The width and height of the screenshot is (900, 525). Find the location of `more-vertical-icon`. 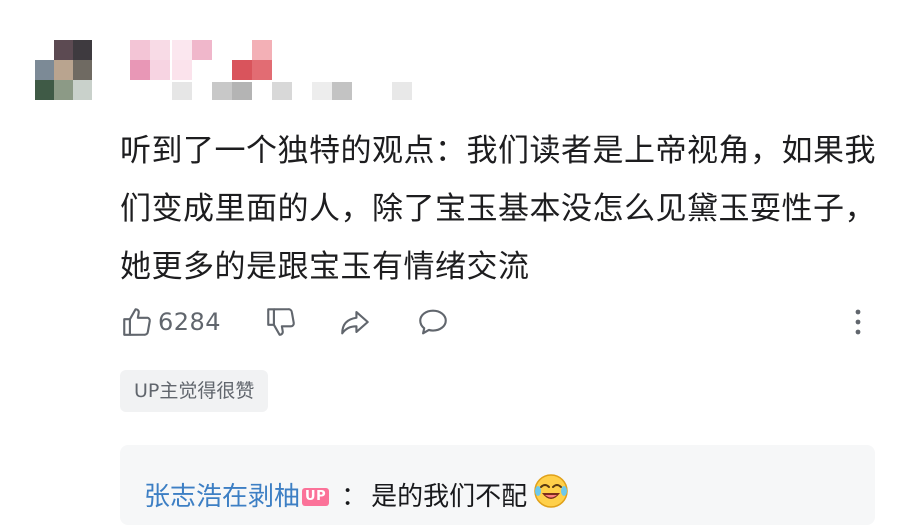

more-vertical-icon is located at coordinates (858, 322).